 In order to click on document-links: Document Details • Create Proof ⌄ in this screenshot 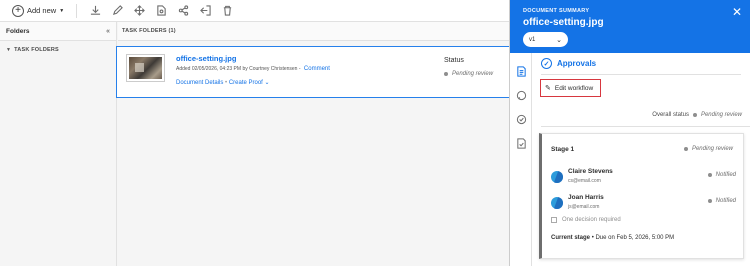, I will do `click(223, 82)`.